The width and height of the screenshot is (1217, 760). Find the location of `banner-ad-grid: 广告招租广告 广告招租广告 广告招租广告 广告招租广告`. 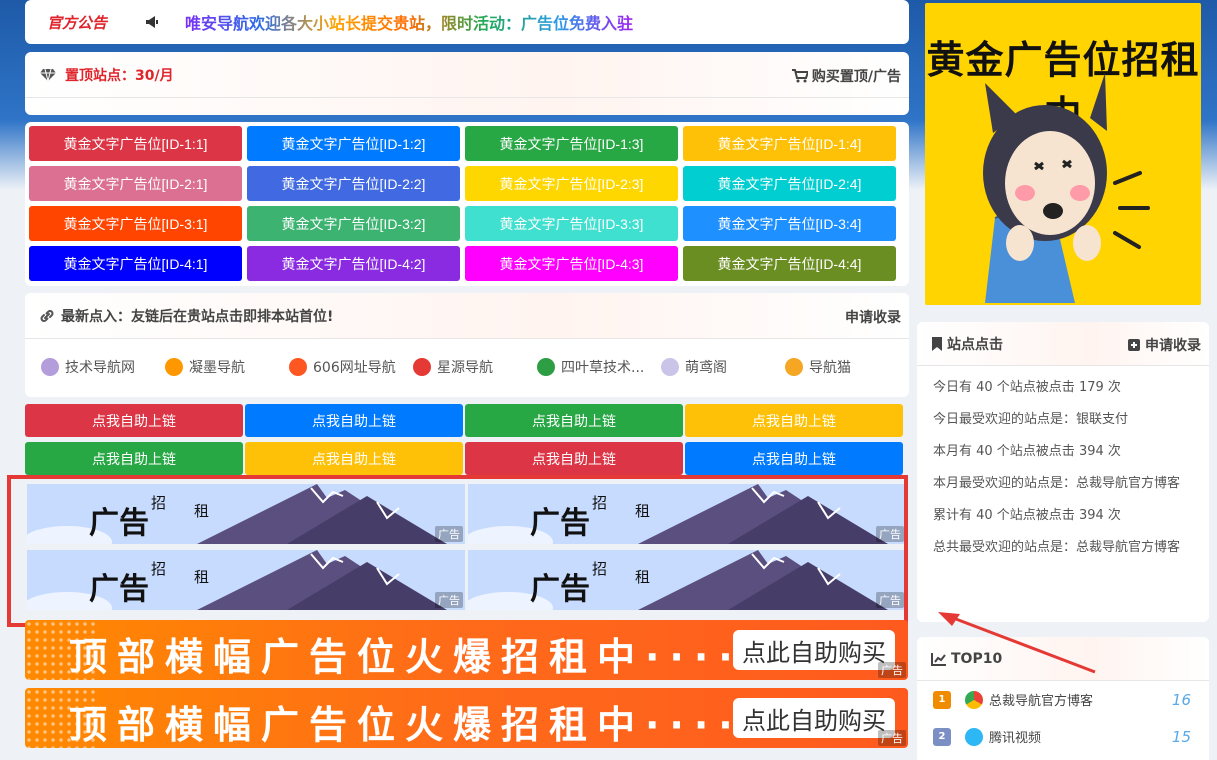

banner-ad-grid: 广告招租广告 广告招租广告 广告招租广告 广告招租广告 is located at coordinates (467, 547).